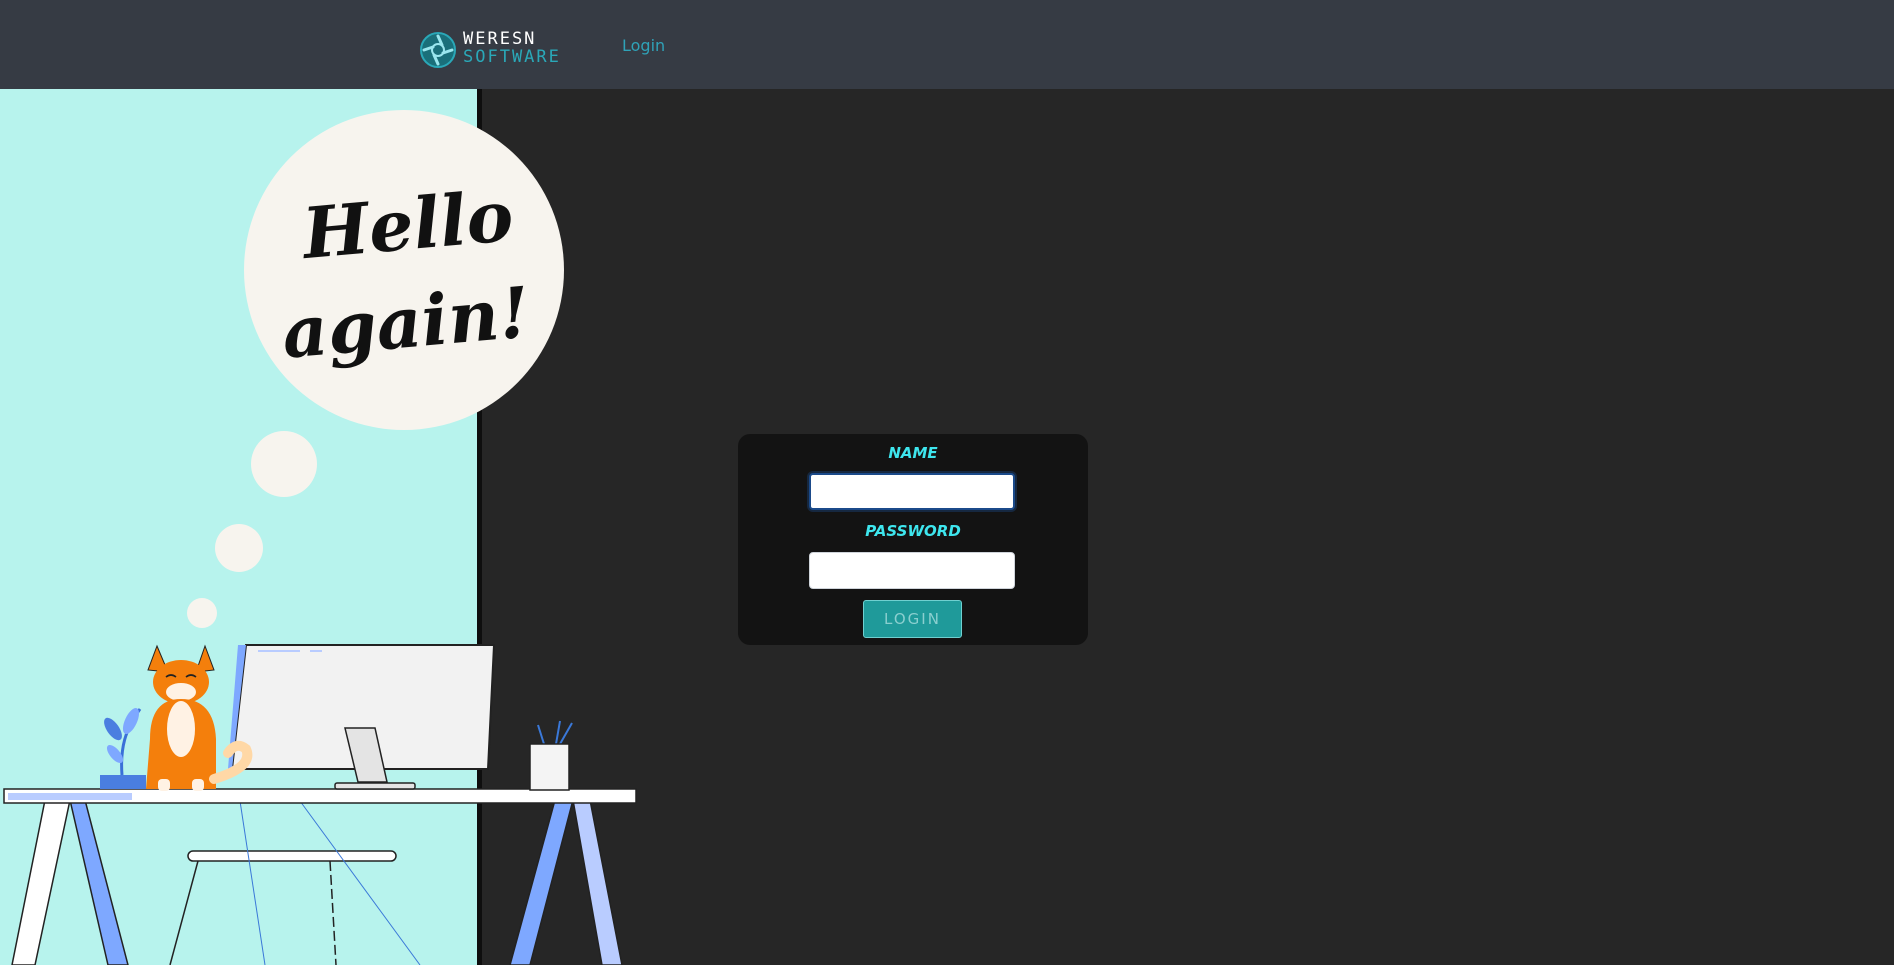  What do you see at coordinates (362, 717) in the screenshot?
I see `desk-monitor` at bounding box center [362, 717].